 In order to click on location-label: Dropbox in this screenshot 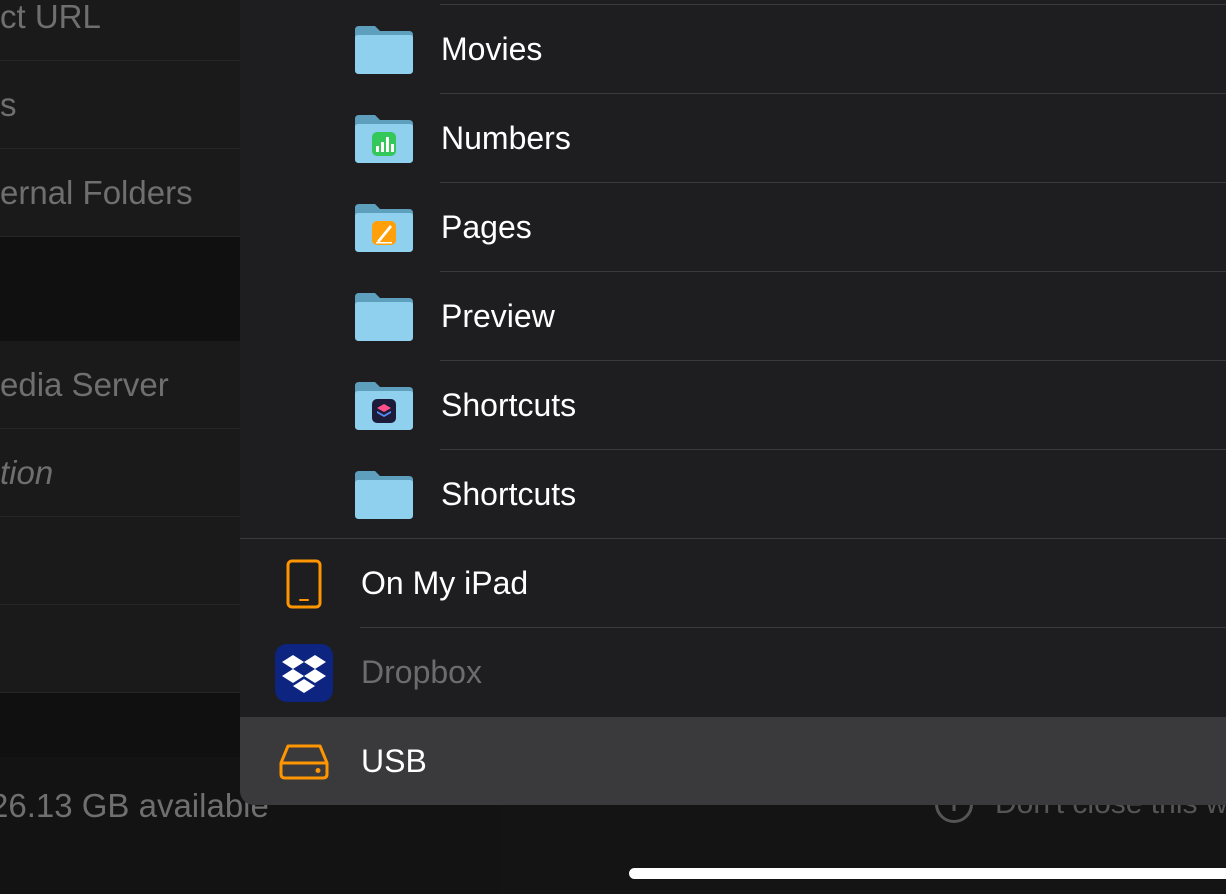, I will do `click(421, 672)`.